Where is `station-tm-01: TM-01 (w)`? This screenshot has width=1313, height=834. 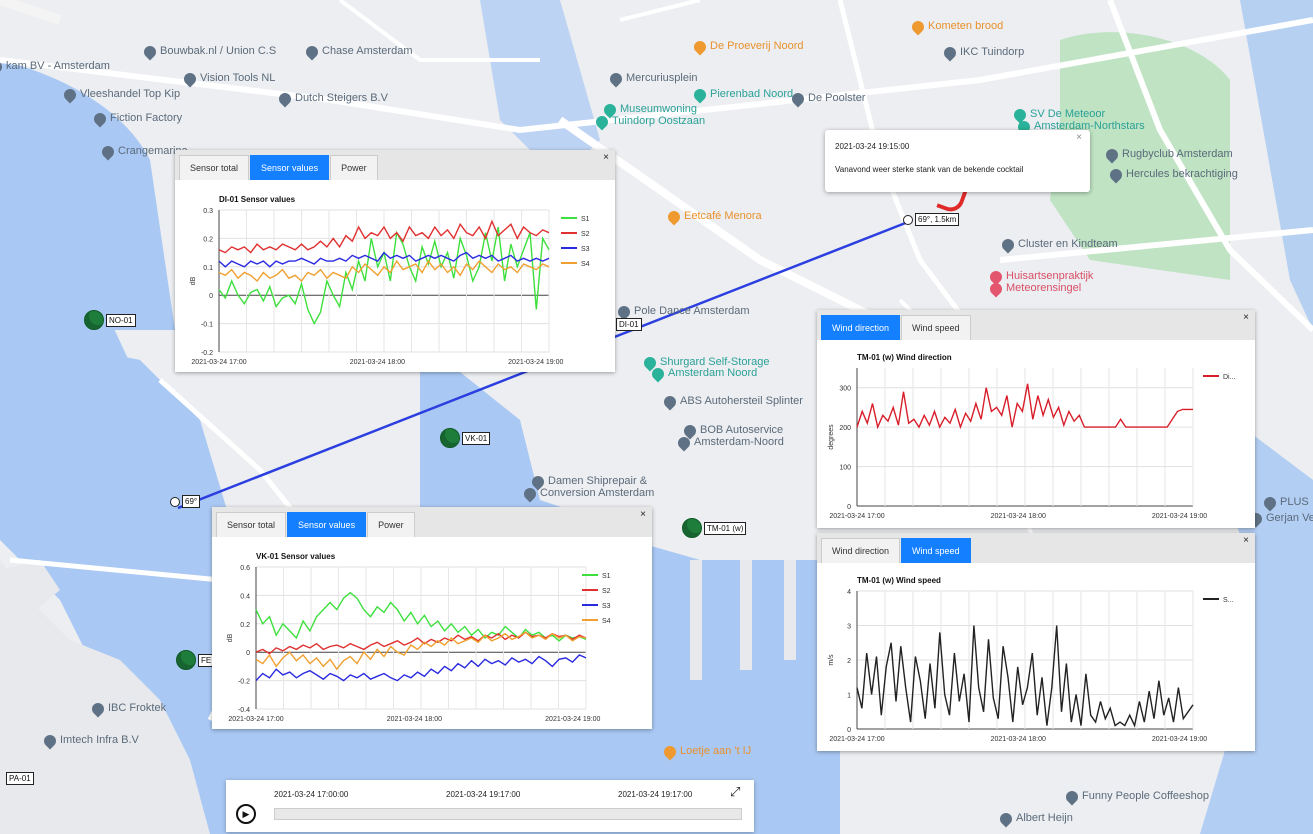 station-tm-01: TM-01 (w) is located at coordinates (714, 528).